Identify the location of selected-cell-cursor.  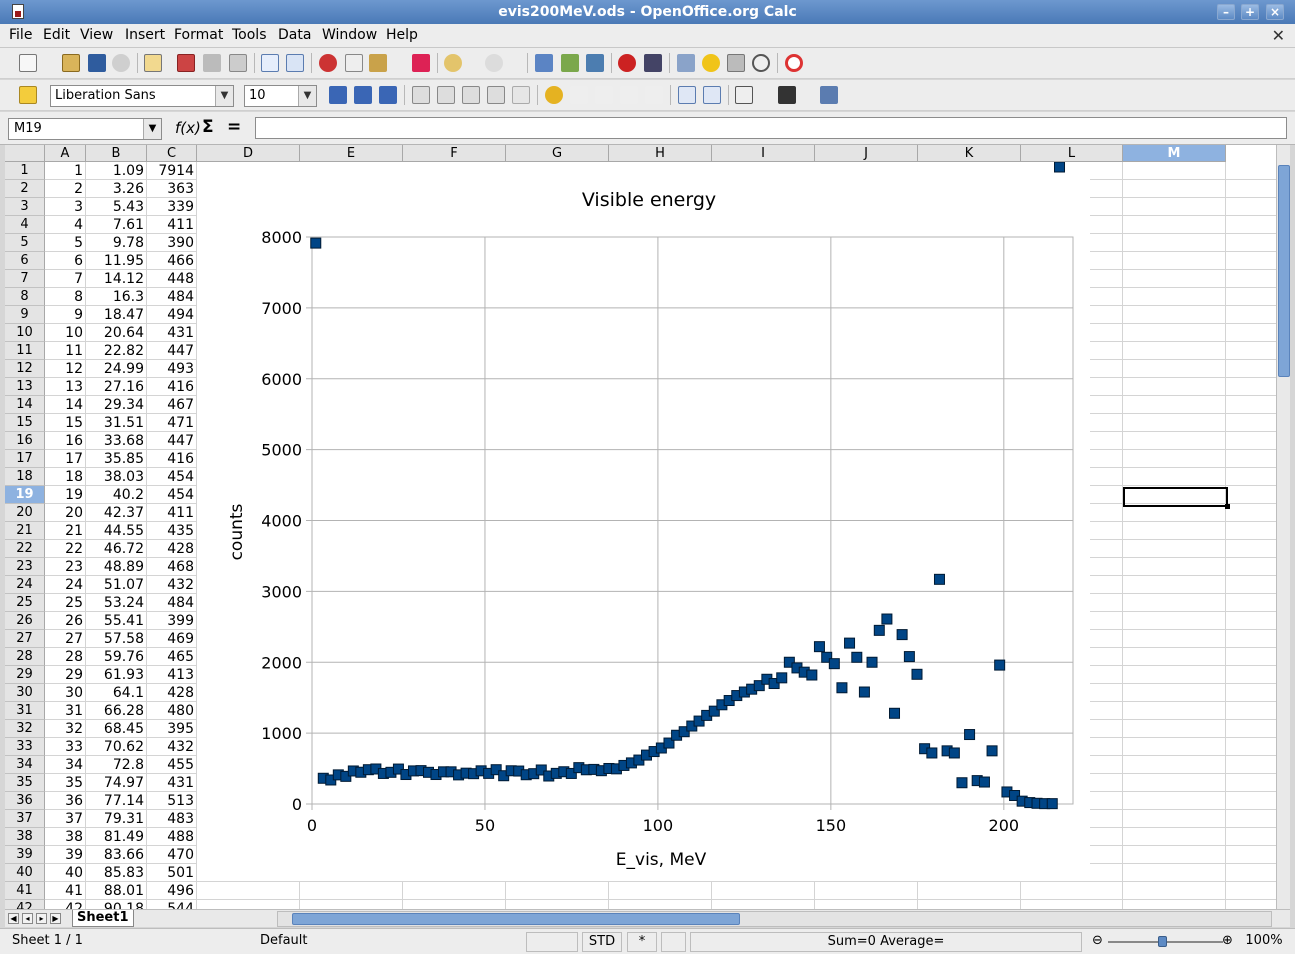
(1175, 497).